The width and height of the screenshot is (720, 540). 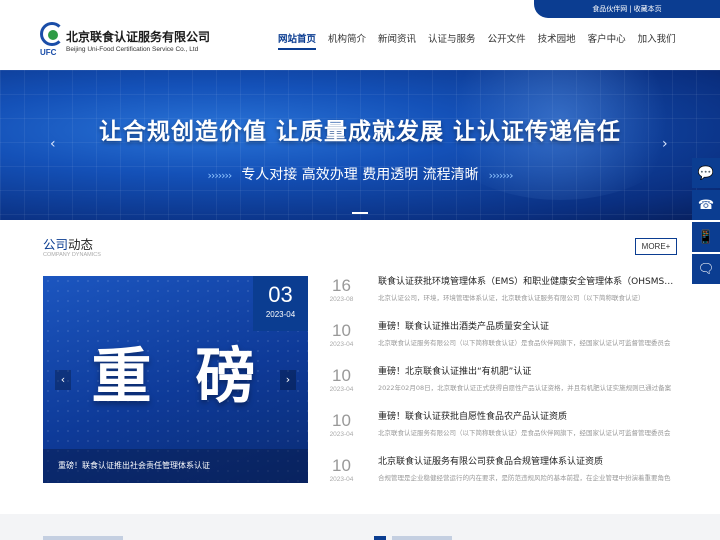 I want to click on section-title: 公司动态, so click(x=68, y=243).